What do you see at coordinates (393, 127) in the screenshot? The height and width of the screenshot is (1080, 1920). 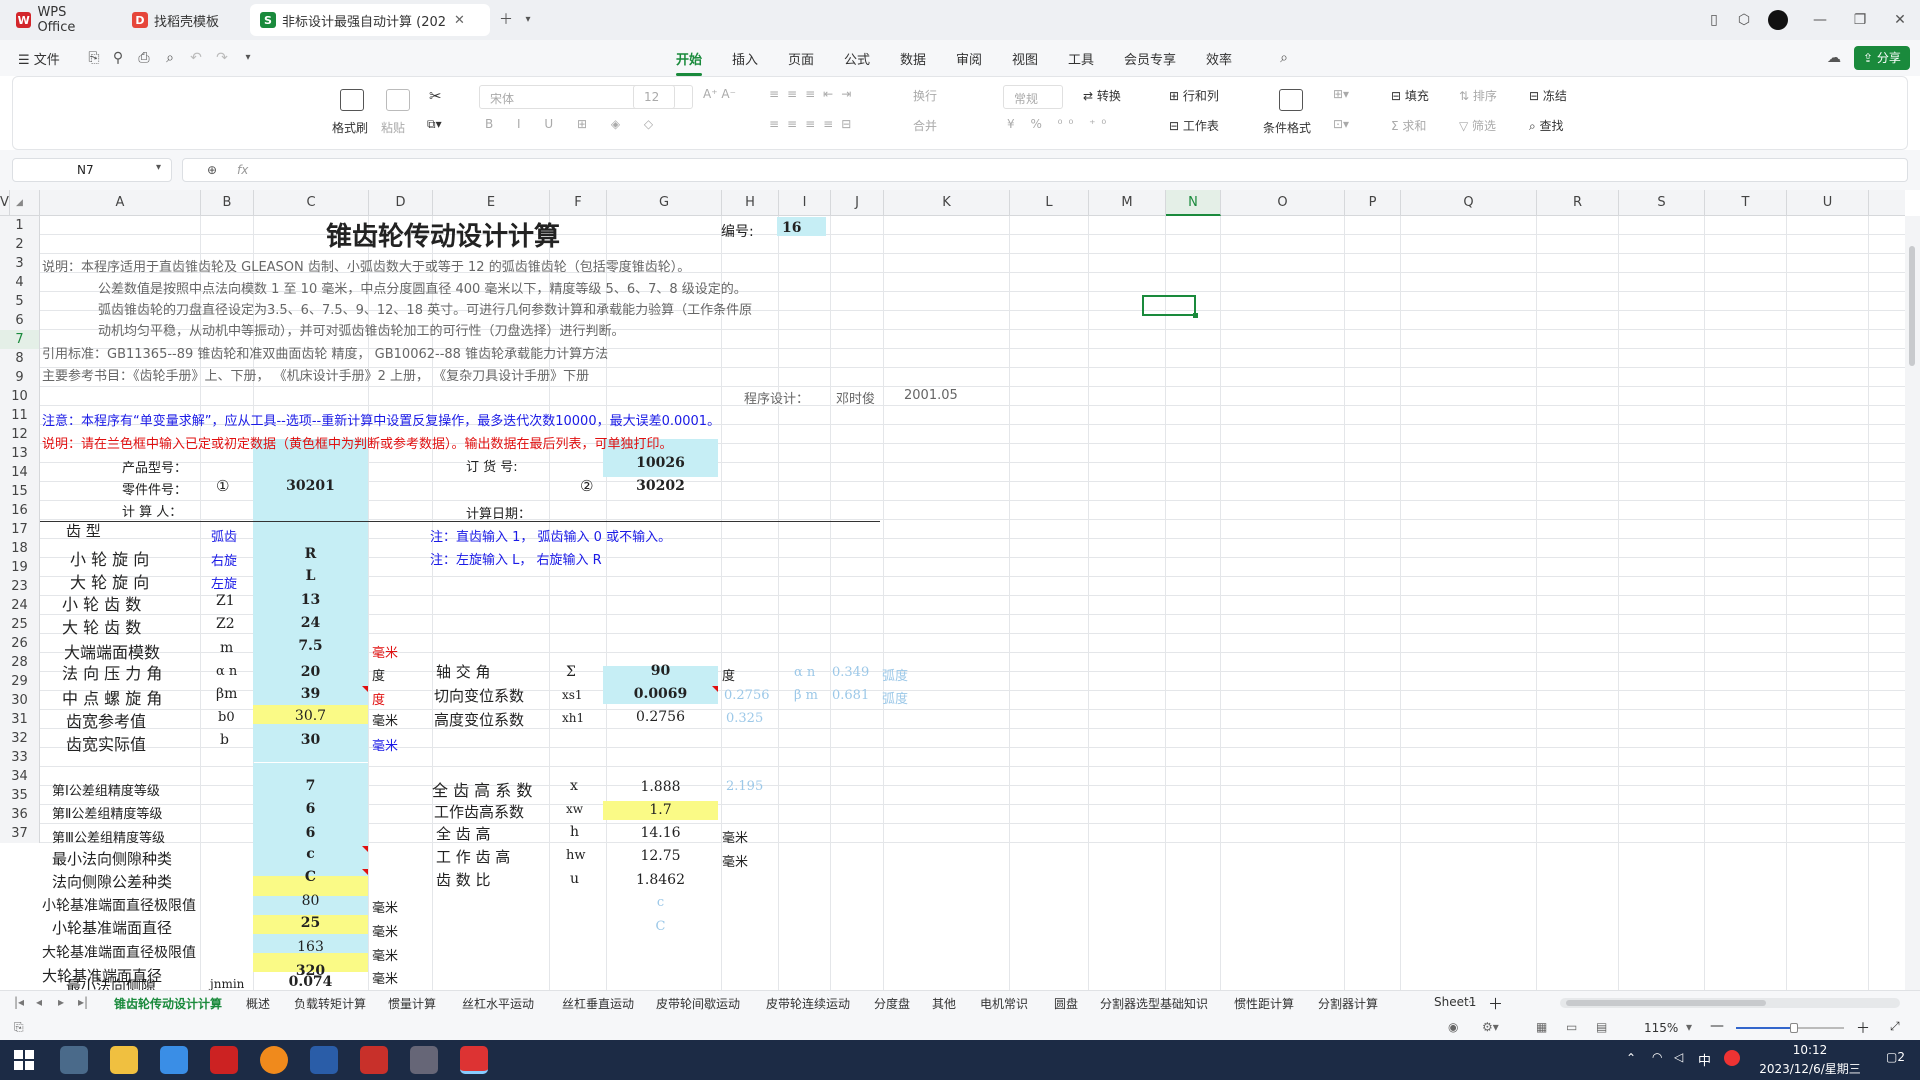 I see `paste-button: 粘贴` at bounding box center [393, 127].